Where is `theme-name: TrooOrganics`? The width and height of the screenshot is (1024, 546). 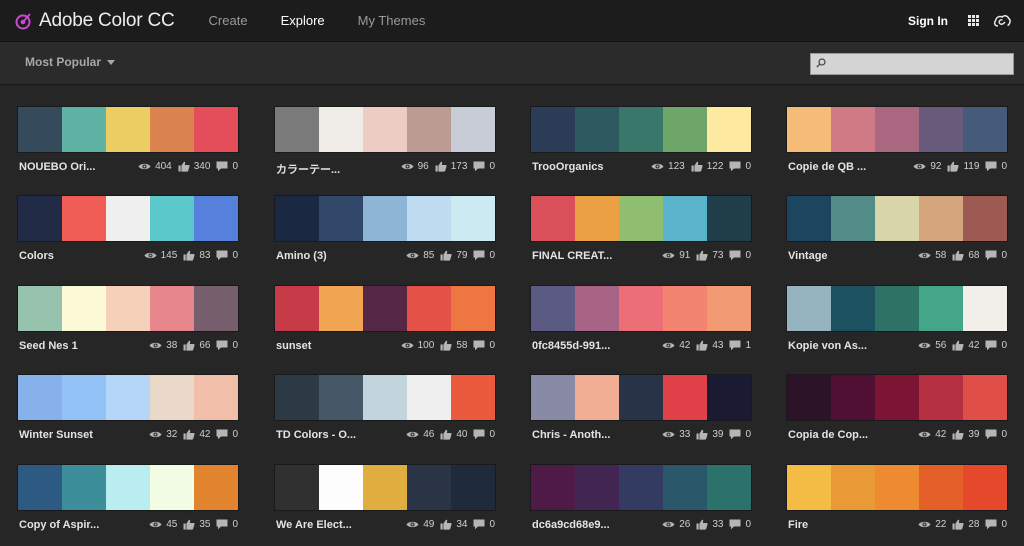
theme-name: TrooOrganics is located at coordinates (568, 167).